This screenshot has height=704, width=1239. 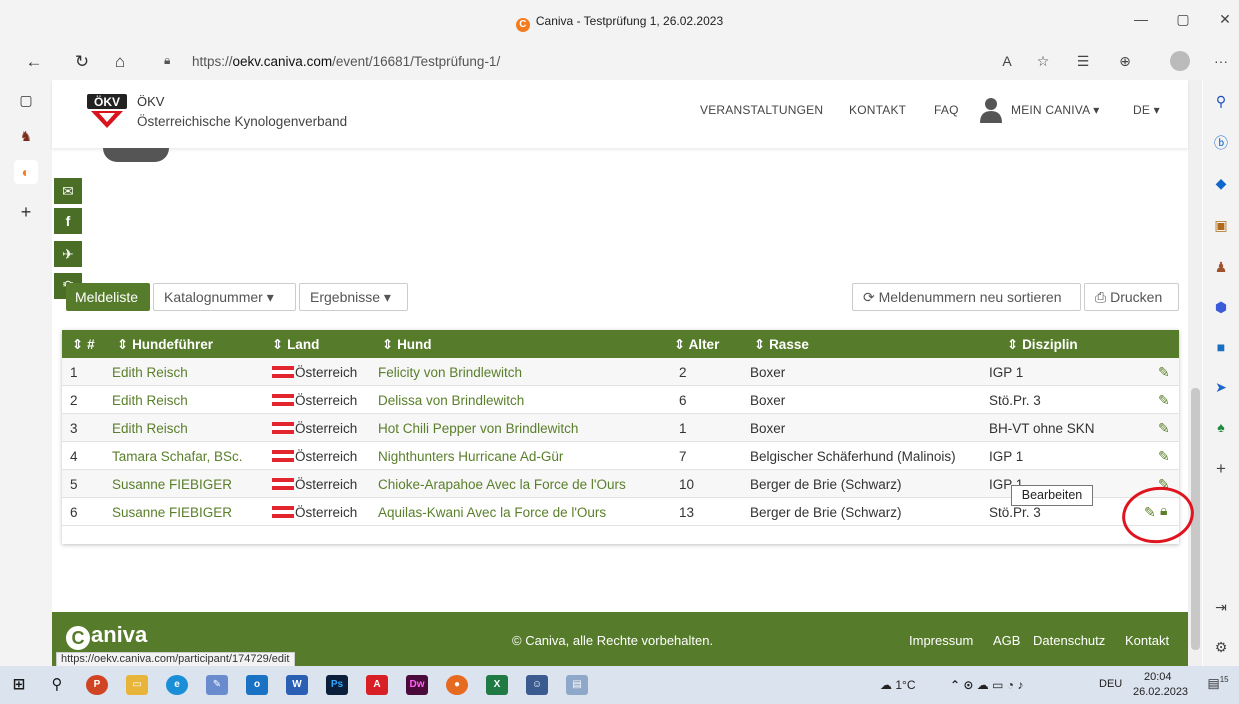 I want to click on cell-dog: Hot Chili Pepper von Brindlewitch, so click(x=478, y=428).